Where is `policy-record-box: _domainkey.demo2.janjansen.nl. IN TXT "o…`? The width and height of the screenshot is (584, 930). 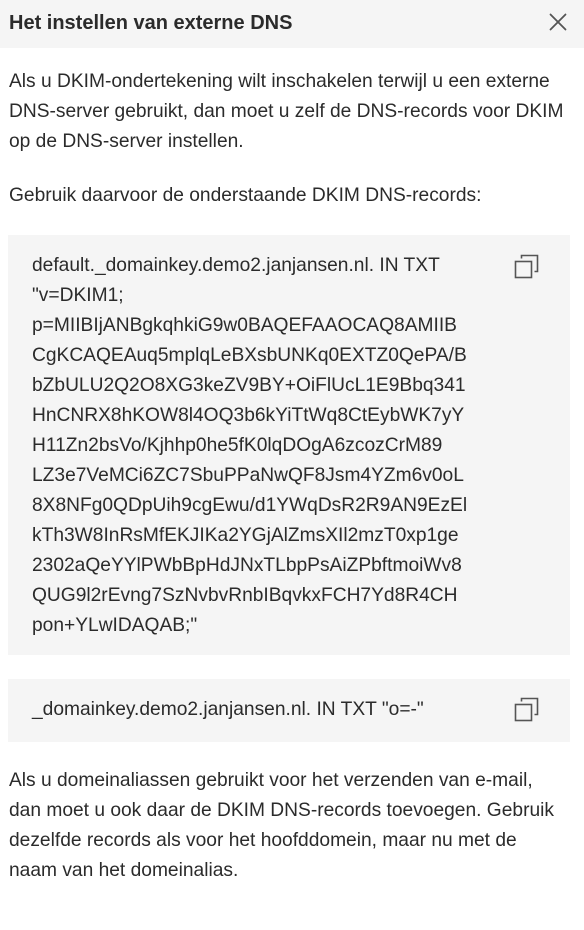
policy-record-box: _domainkey.demo2.janjansen.nl. IN TXT "o… is located at coordinates (289, 710).